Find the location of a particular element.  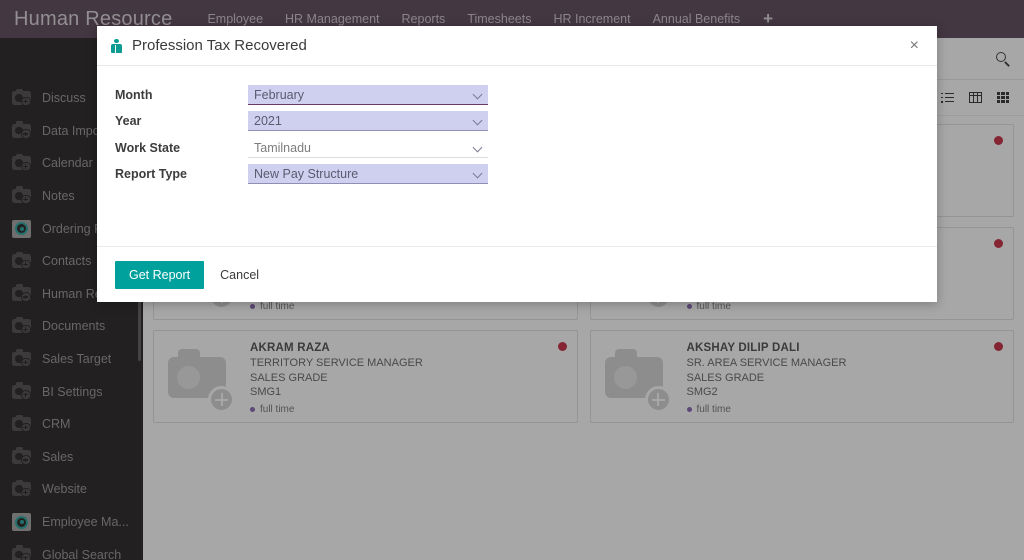

dialog-title: Profession Tax Recovered is located at coordinates (219, 45).